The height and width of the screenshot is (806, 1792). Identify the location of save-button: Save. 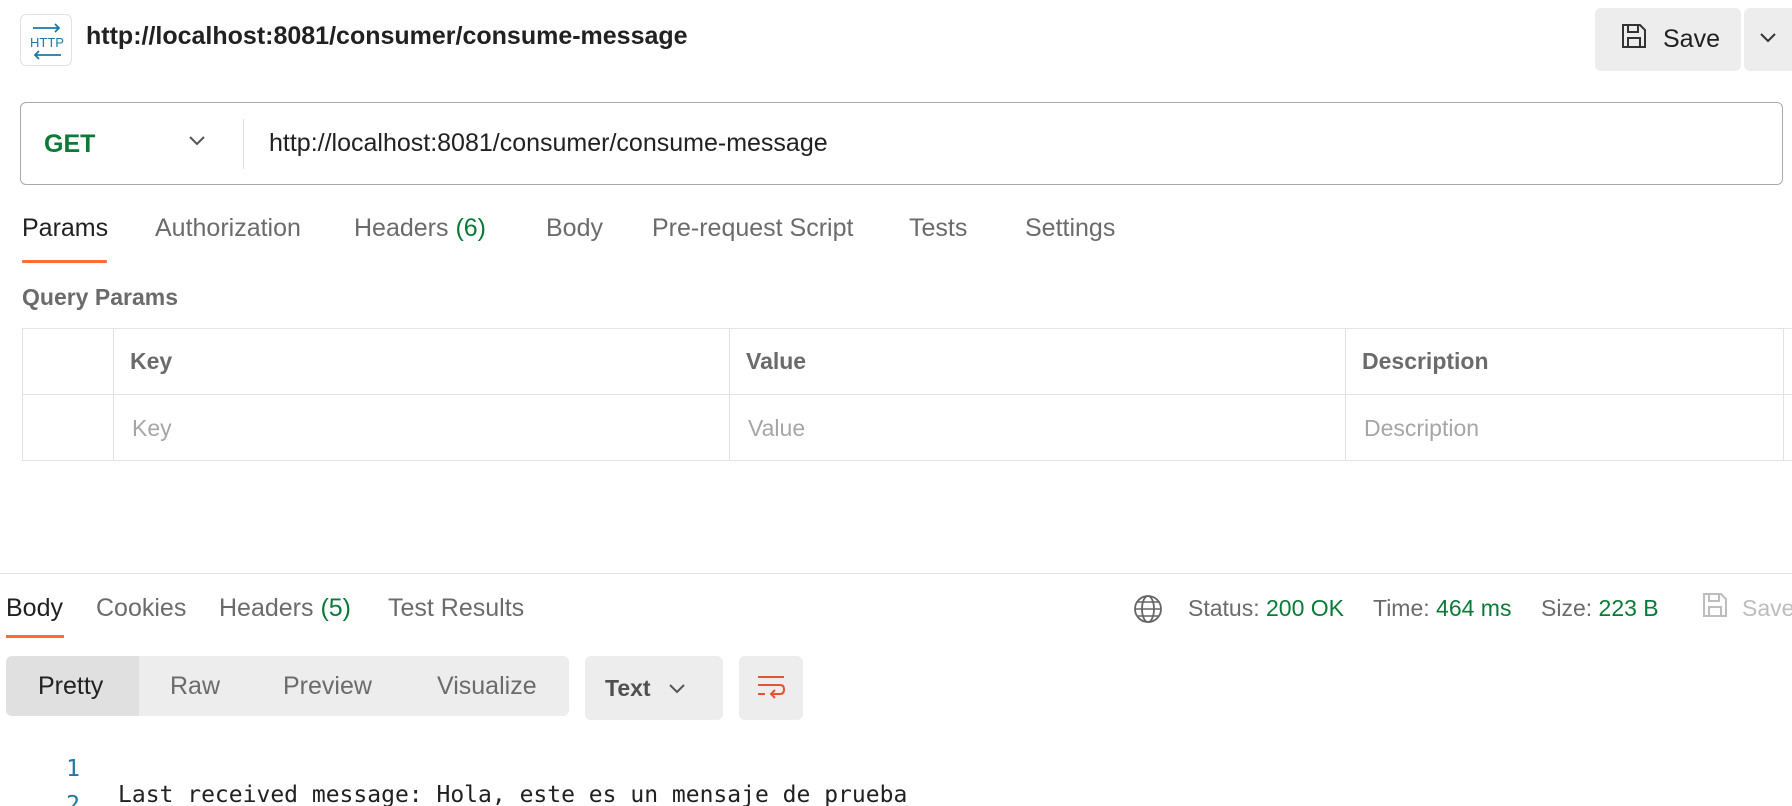
(1668, 39).